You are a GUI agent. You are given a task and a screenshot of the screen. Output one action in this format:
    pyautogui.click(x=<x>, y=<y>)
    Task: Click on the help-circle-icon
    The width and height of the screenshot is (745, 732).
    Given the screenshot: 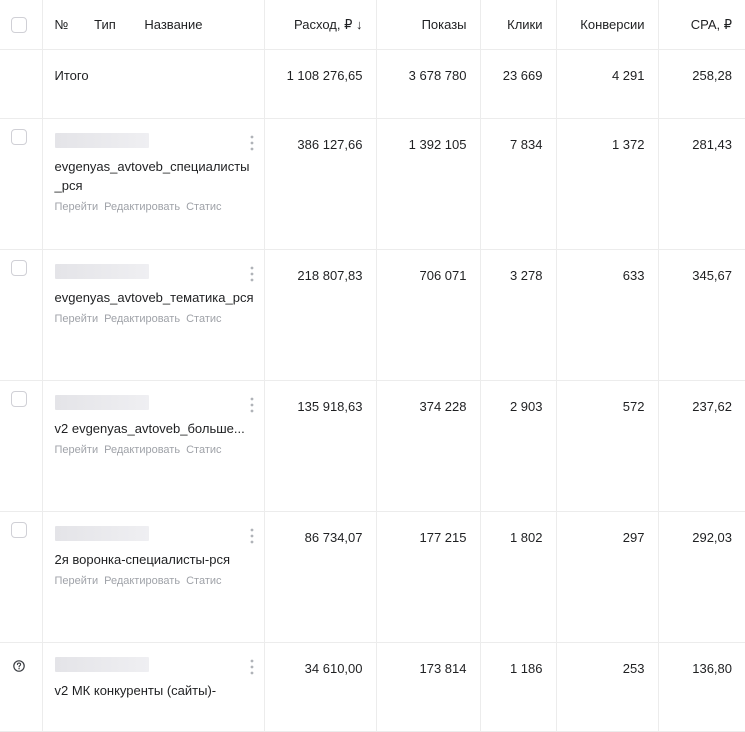 What is the action you would take?
    pyautogui.click(x=19, y=666)
    